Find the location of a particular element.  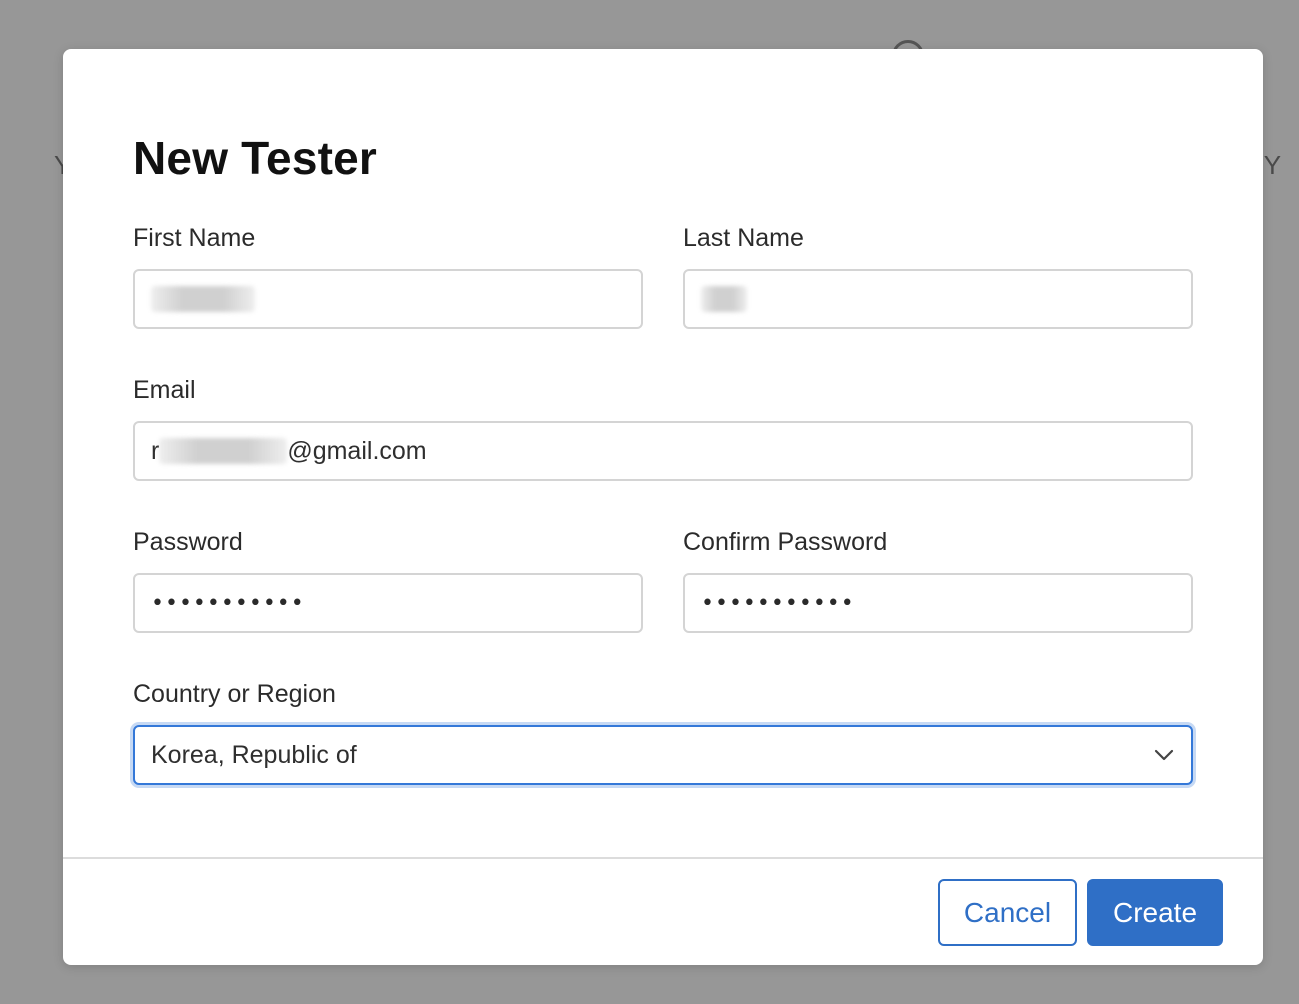

redacted-last-name is located at coordinates (724, 299).